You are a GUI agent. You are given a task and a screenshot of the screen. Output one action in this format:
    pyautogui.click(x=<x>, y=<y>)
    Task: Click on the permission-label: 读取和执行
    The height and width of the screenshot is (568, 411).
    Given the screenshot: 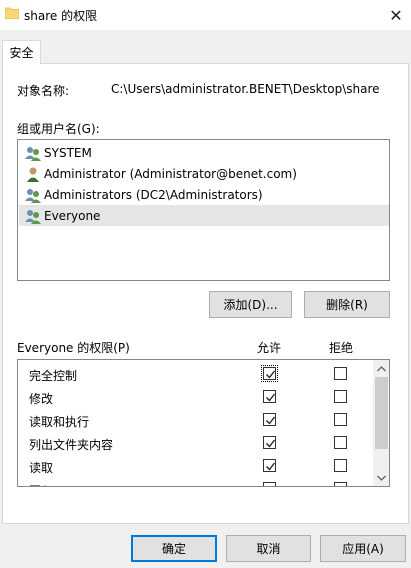 What is the action you would take?
    pyautogui.click(x=59, y=422)
    